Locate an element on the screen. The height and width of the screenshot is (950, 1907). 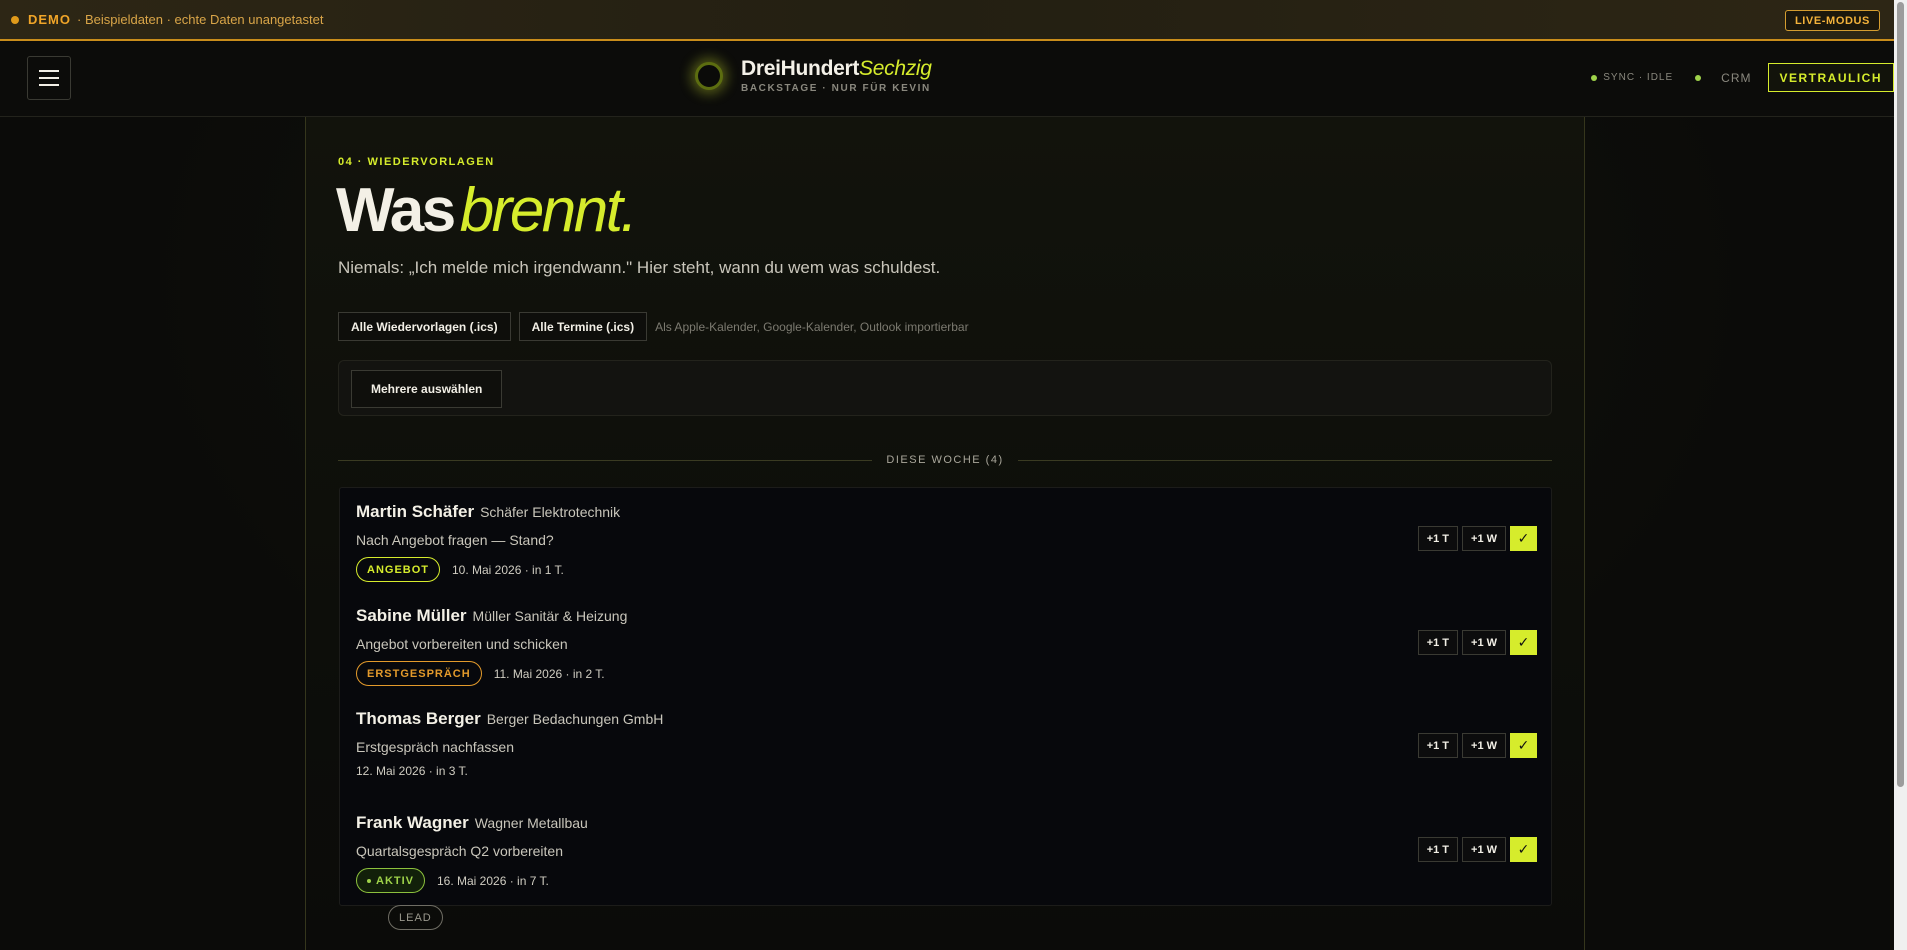
task-text: Angebot vorbereiten und schicken is located at coordinates (462, 644).